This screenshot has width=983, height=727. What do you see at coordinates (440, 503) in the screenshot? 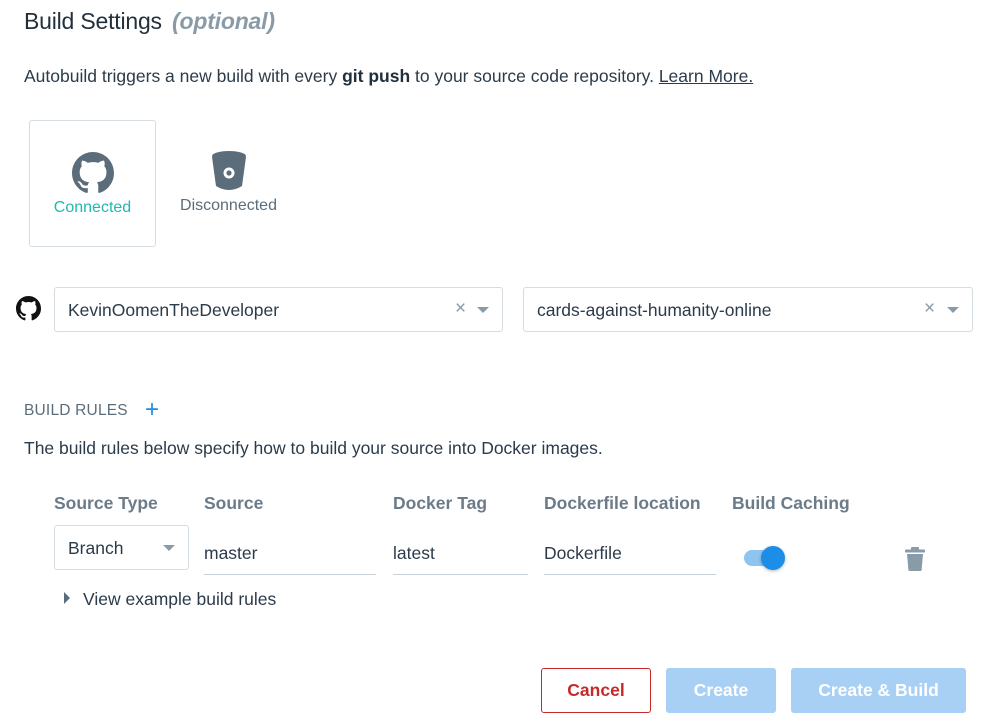
I see `column-header-docker-tag: Docker Tag` at bounding box center [440, 503].